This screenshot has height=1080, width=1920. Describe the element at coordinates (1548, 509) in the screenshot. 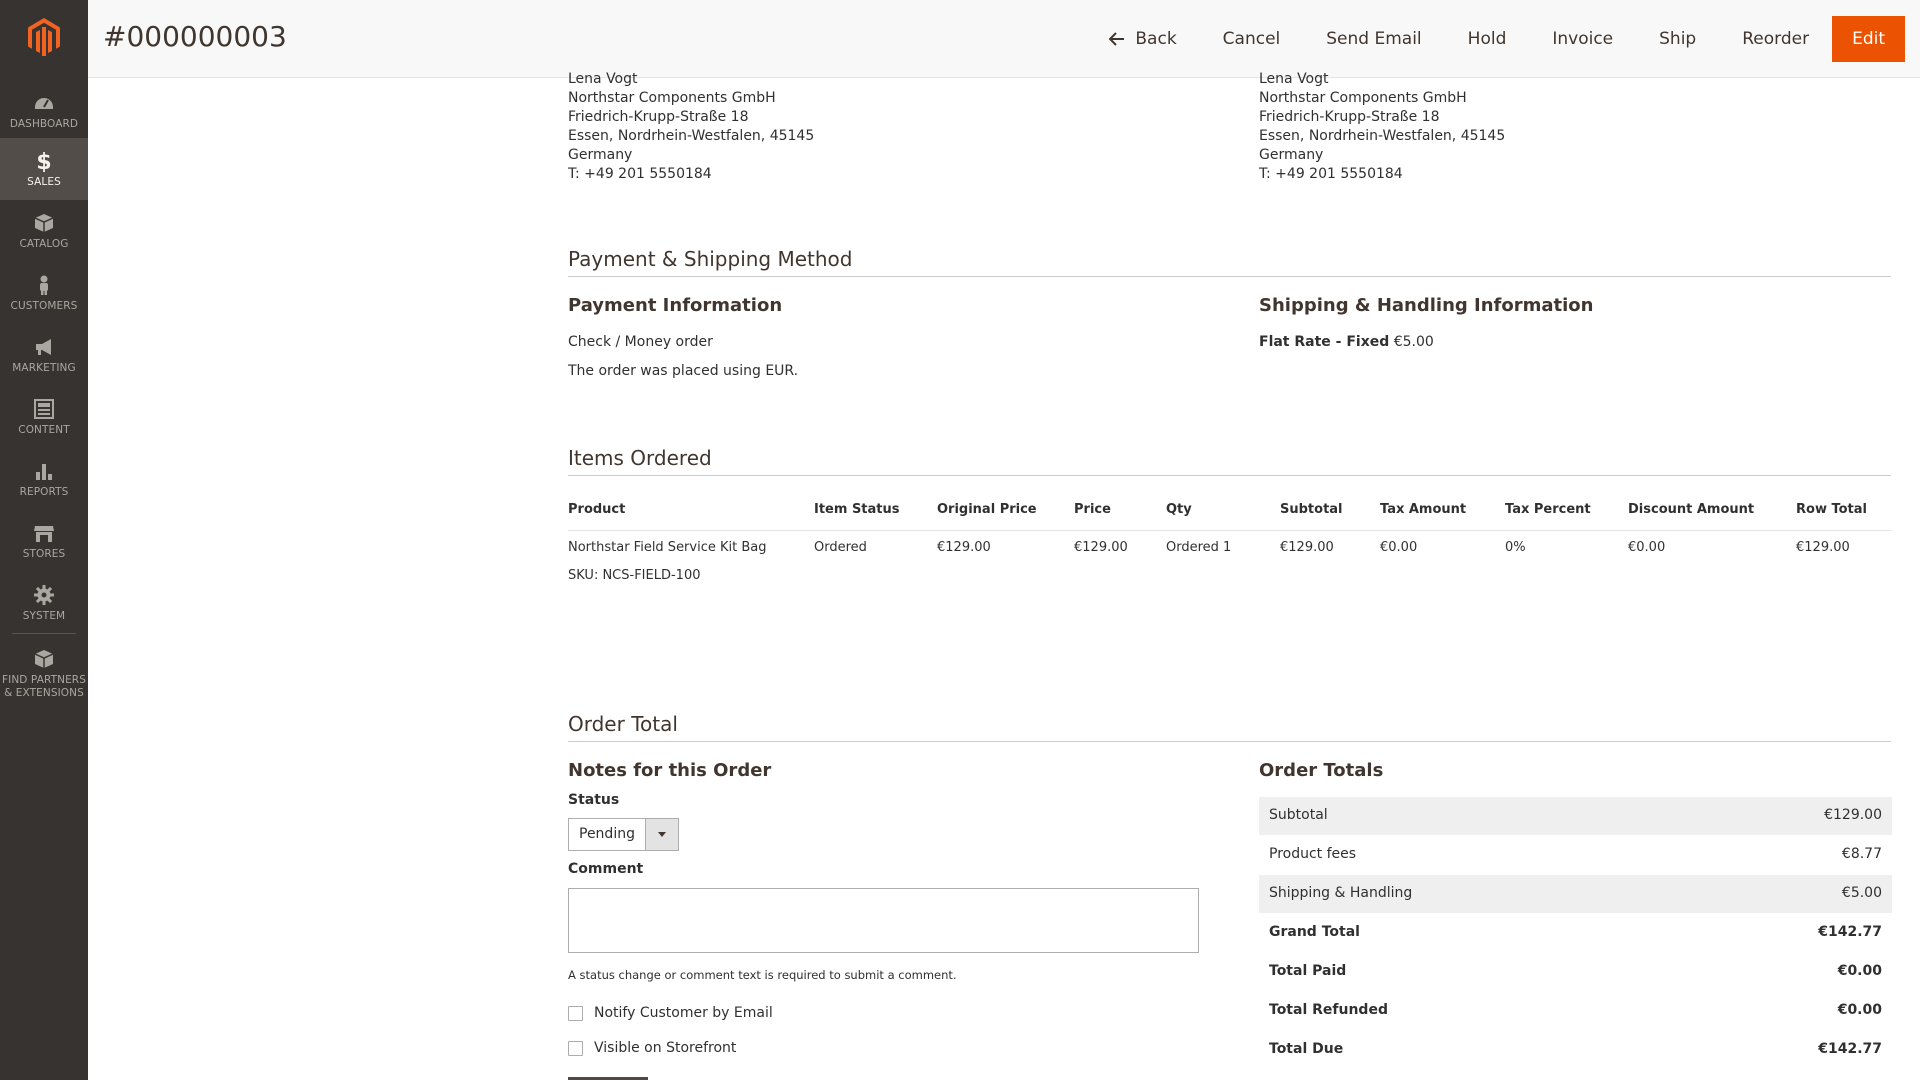

I see `column-header-tax-percent: Tax Percent` at that location.